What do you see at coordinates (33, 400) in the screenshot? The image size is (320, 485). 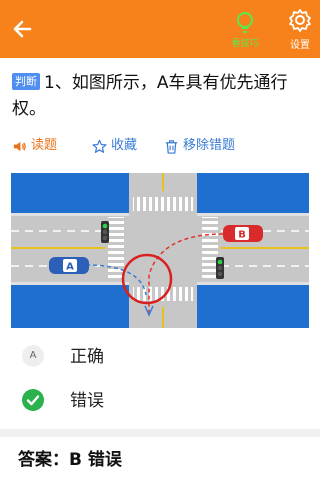 I see `check-icon` at bounding box center [33, 400].